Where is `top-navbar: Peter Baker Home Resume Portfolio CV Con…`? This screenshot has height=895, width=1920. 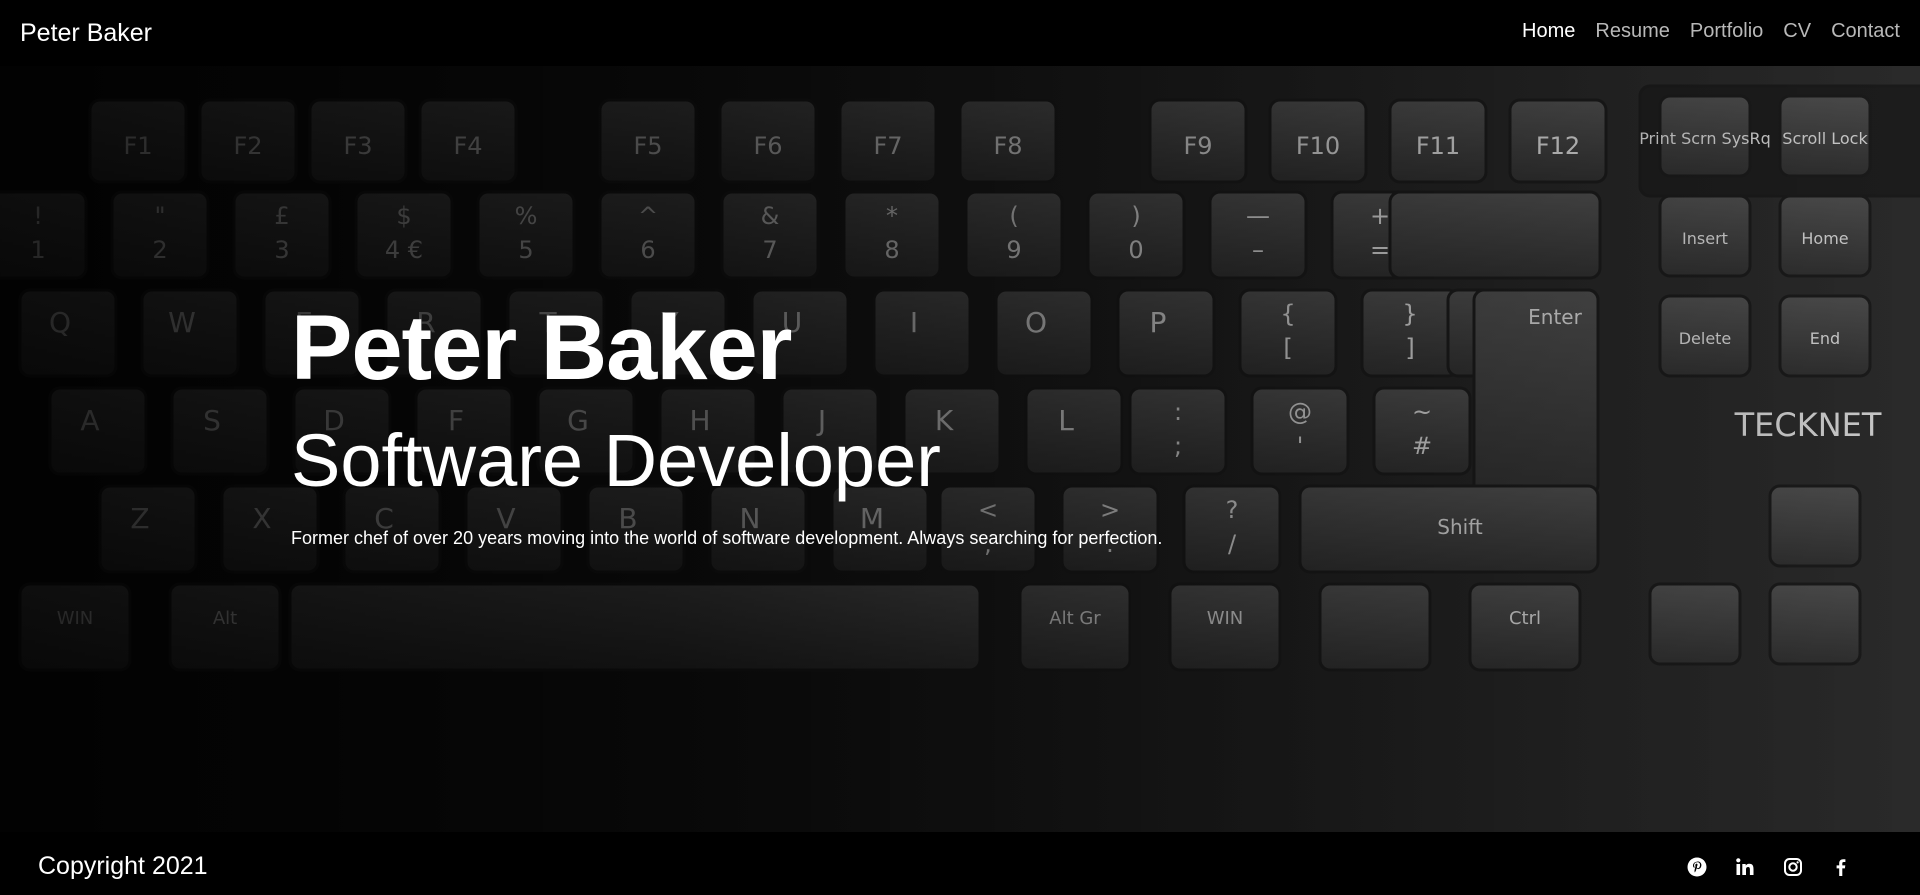
top-navbar: Peter Baker Home Resume Portfolio CV Con… is located at coordinates (960, 33).